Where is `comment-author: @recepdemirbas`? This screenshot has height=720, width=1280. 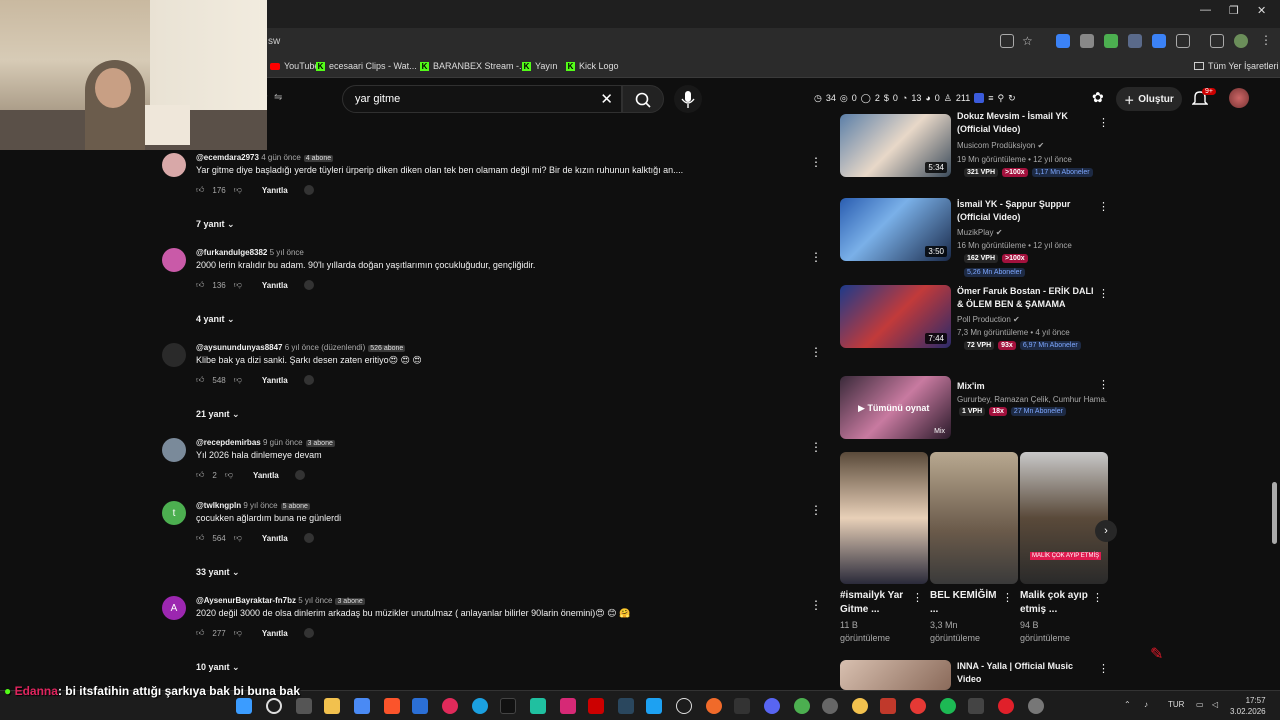
comment-author: @recepdemirbas is located at coordinates (228, 442).